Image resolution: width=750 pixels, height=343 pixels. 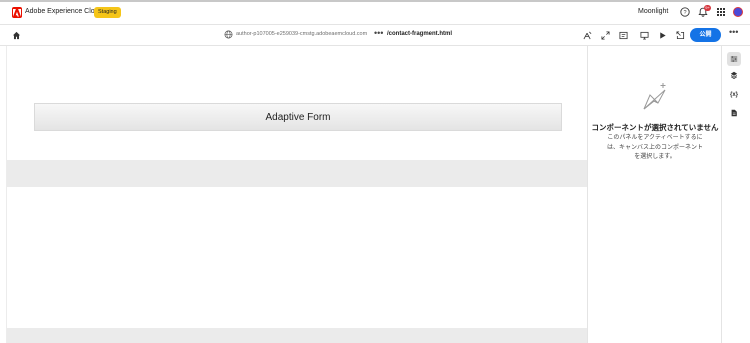 I want to click on adaptive-form-banner: Adaptive Form, so click(x=298, y=117).